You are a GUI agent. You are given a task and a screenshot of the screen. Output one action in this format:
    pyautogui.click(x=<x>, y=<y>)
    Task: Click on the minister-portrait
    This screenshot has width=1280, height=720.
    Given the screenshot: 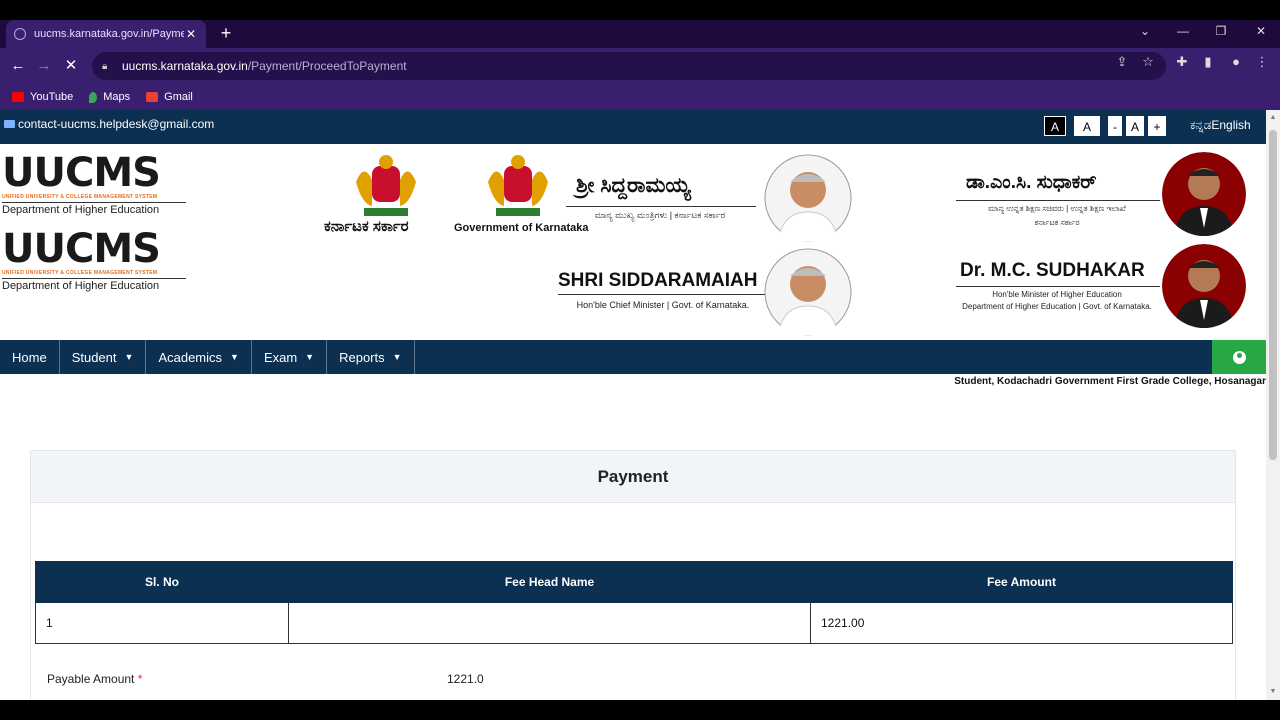 What is the action you would take?
    pyautogui.click(x=1204, y=194)
    